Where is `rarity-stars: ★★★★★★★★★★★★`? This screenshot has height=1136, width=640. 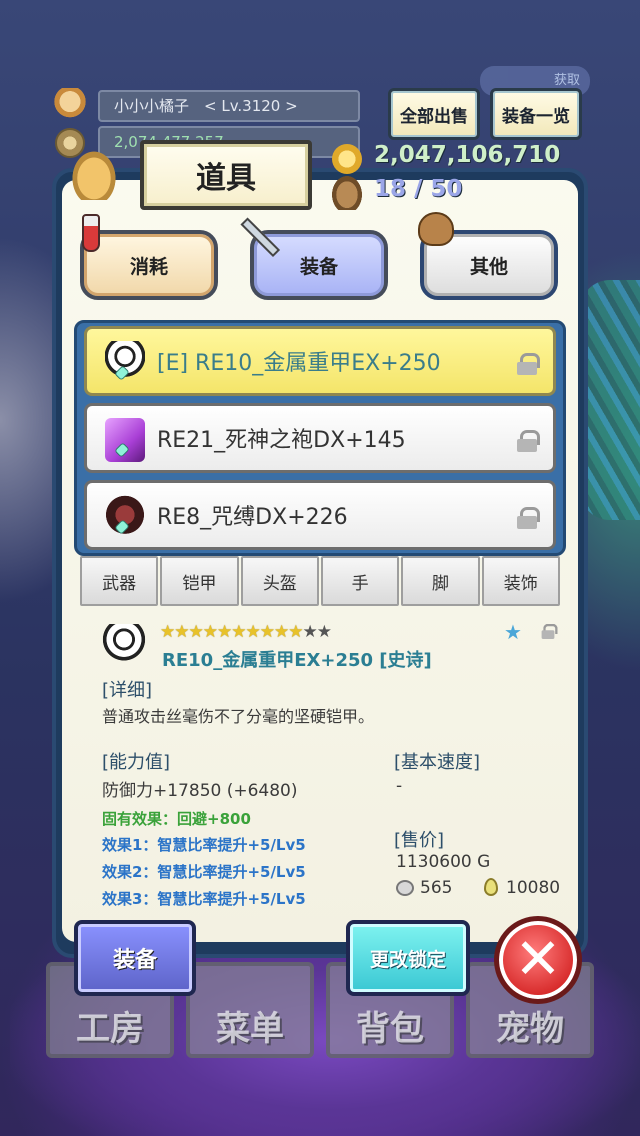
rarity-stars: ★★★★★★★★★★★★ is located at coordinates (246, 632).